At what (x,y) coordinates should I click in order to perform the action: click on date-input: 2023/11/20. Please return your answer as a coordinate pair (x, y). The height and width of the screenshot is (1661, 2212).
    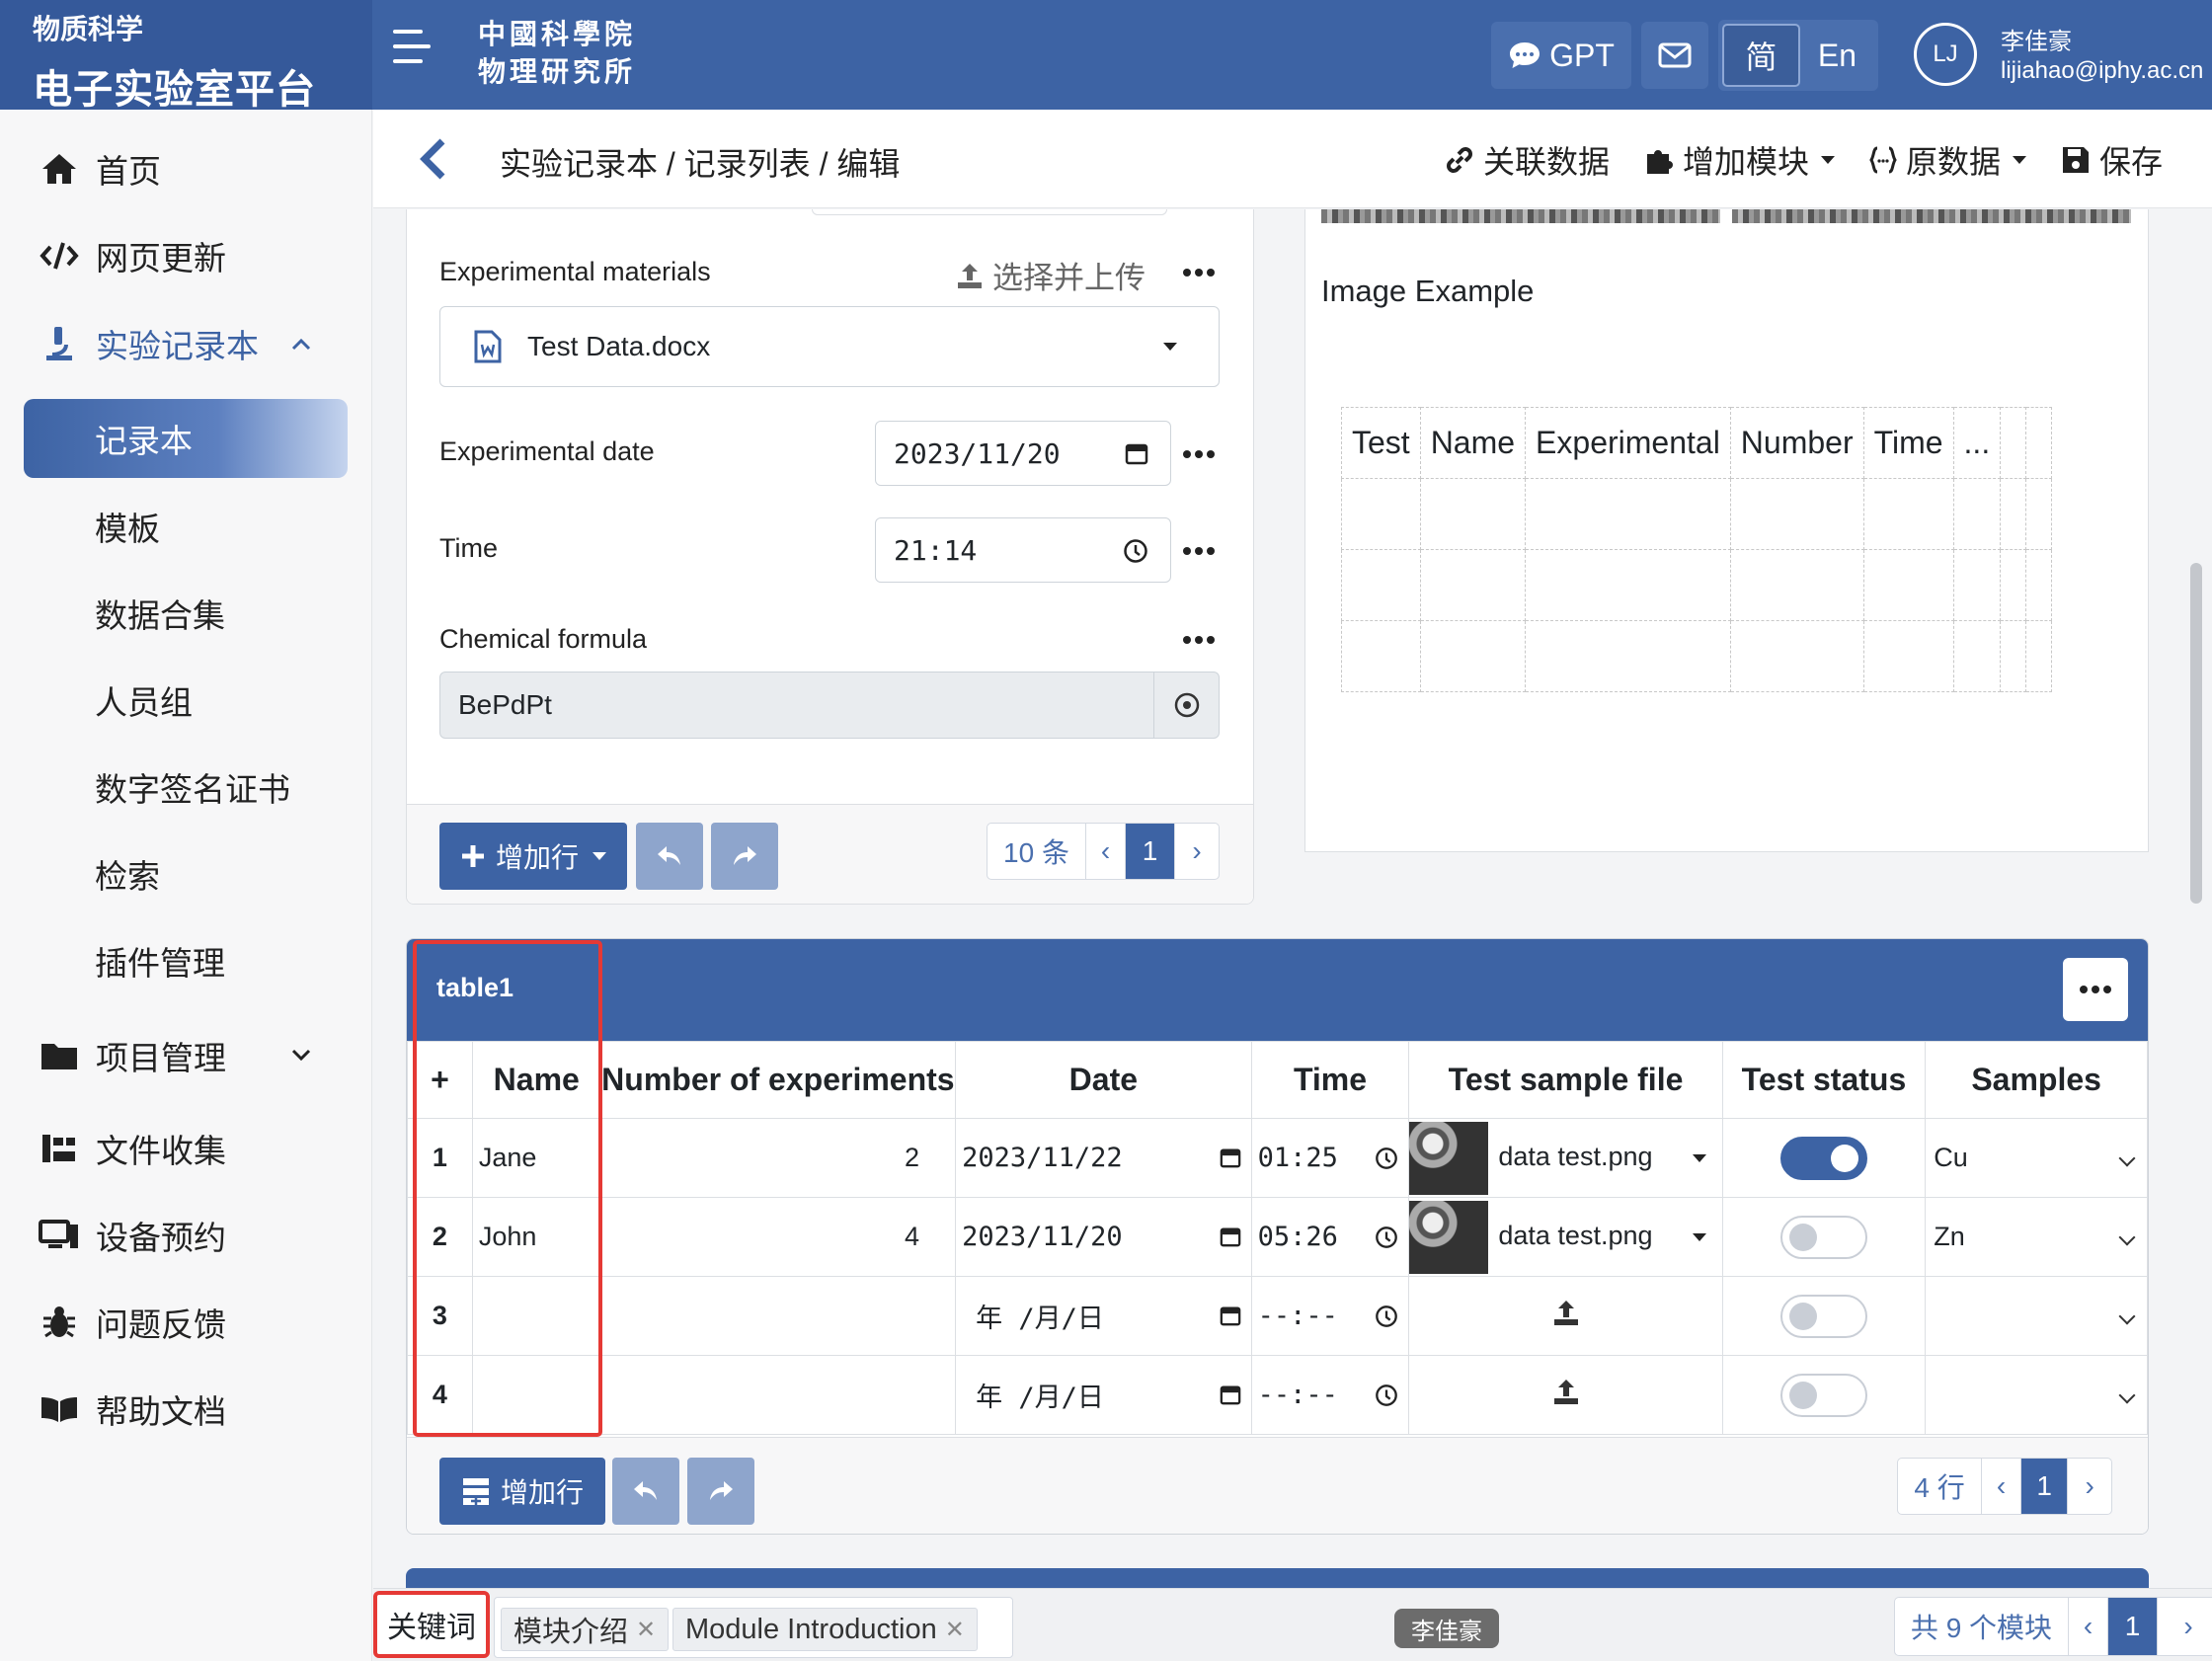
    Looking at the image, I should click on (1023, 454).